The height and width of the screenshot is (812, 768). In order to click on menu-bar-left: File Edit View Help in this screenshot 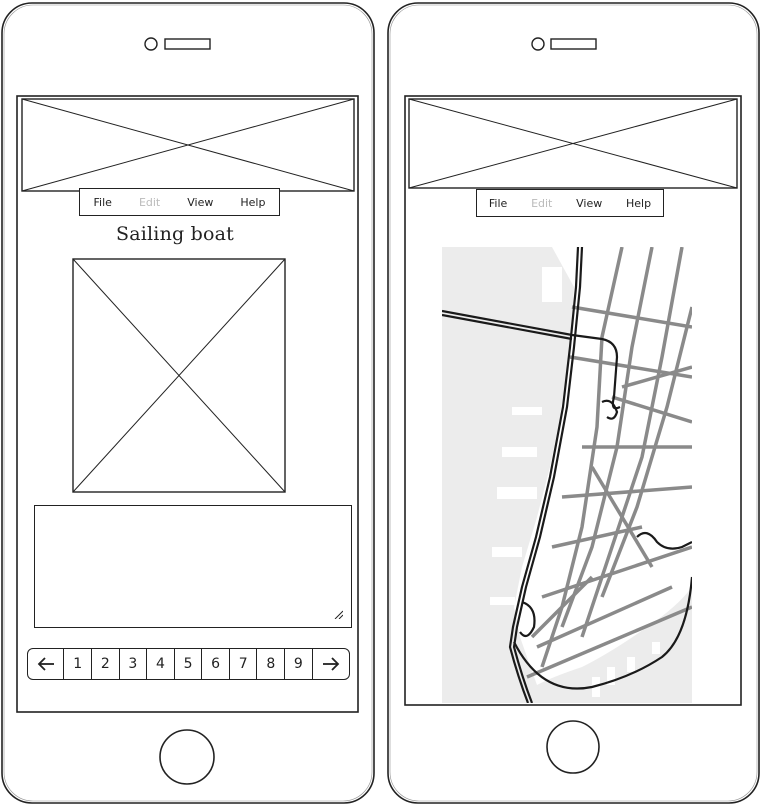, I will do `click(179, 202)`.